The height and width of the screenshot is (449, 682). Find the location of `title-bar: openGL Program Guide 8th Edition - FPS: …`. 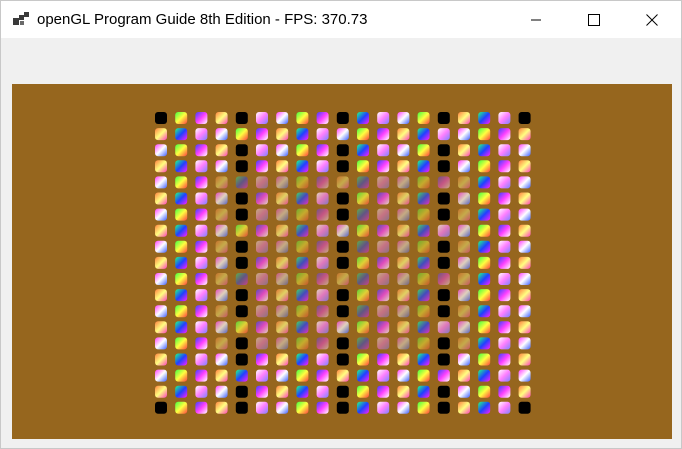

title-bar: openGL Program Guide 8th Edition - FPS: … is located at coordinates (341, 19).